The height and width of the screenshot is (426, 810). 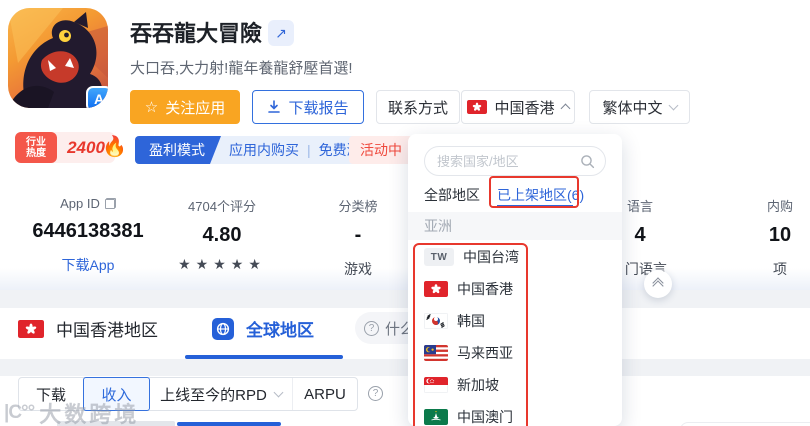 I want to click on iap-sub: 项, so click(x=780, y=269).